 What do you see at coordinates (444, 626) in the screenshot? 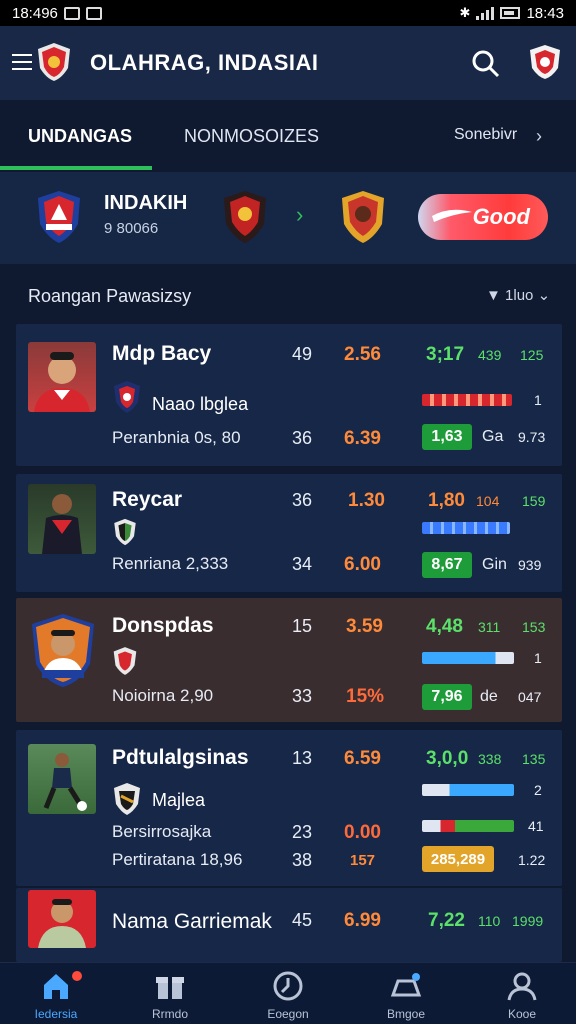
I see `green-value: 4,48` at bounding box center [444, 626].